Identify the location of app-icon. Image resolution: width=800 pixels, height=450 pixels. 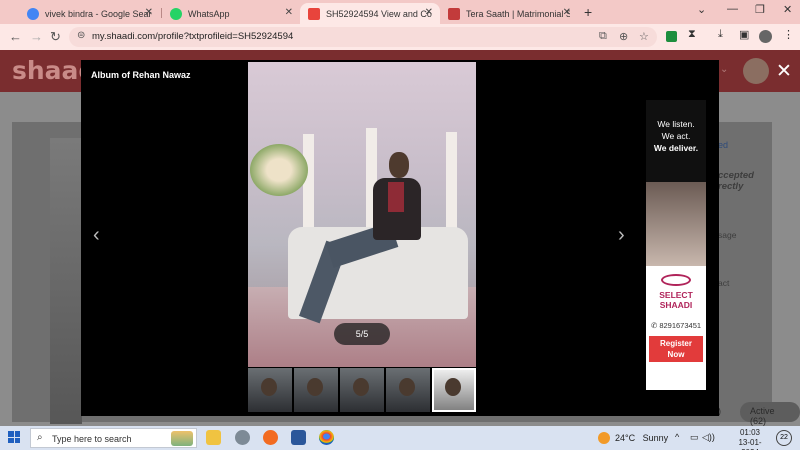
(242, 437).